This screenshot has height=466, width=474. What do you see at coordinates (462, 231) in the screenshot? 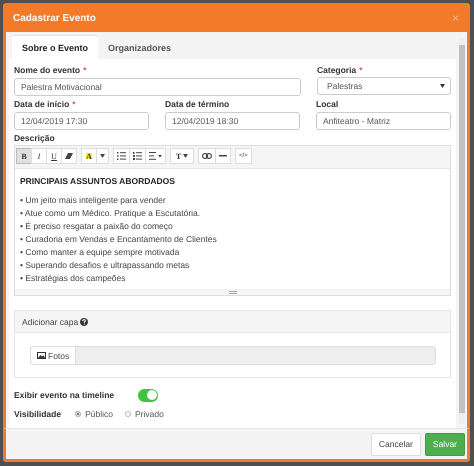
I see `scrollbar` at bounding box center [462, 231].